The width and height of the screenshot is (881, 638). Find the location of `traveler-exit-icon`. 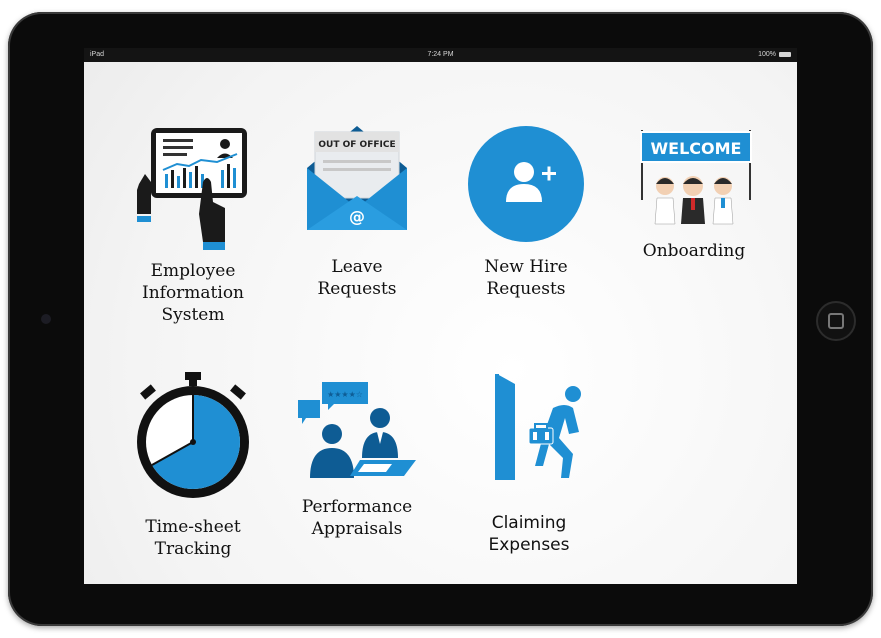

traveler-exit-icon is located at coordinates (538, 427).